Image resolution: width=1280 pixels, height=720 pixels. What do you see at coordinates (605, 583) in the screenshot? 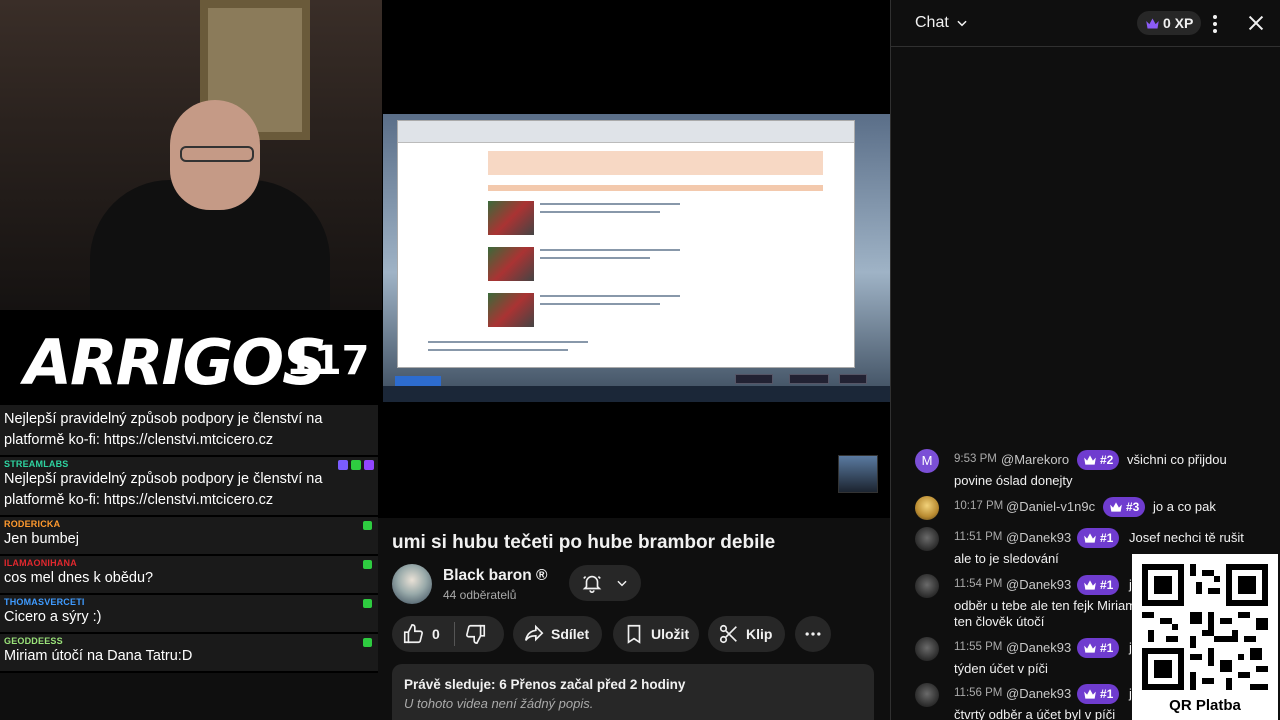
I see `subscription-bell-button` at bounding box center [605, 583].